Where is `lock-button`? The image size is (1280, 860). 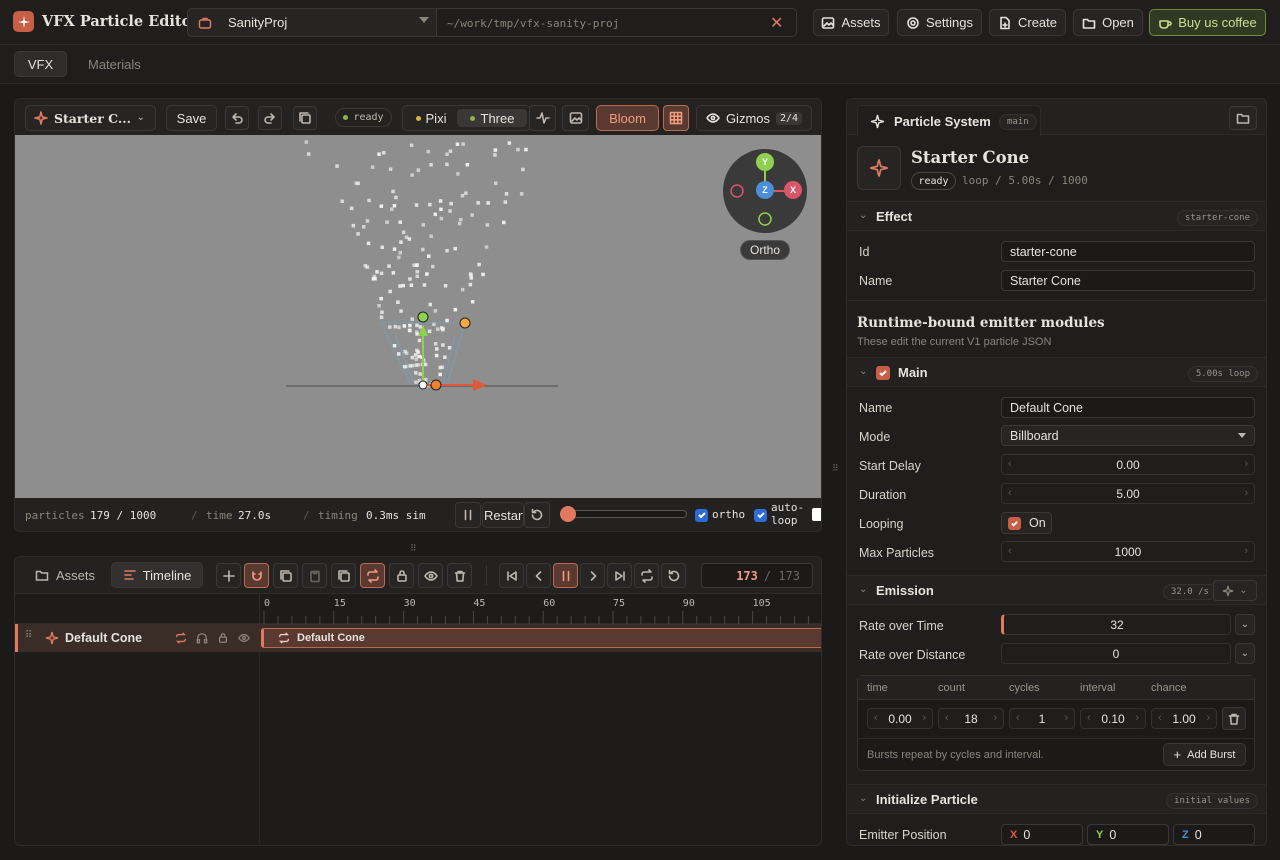 lock-button is located at coordinates (401, 575).